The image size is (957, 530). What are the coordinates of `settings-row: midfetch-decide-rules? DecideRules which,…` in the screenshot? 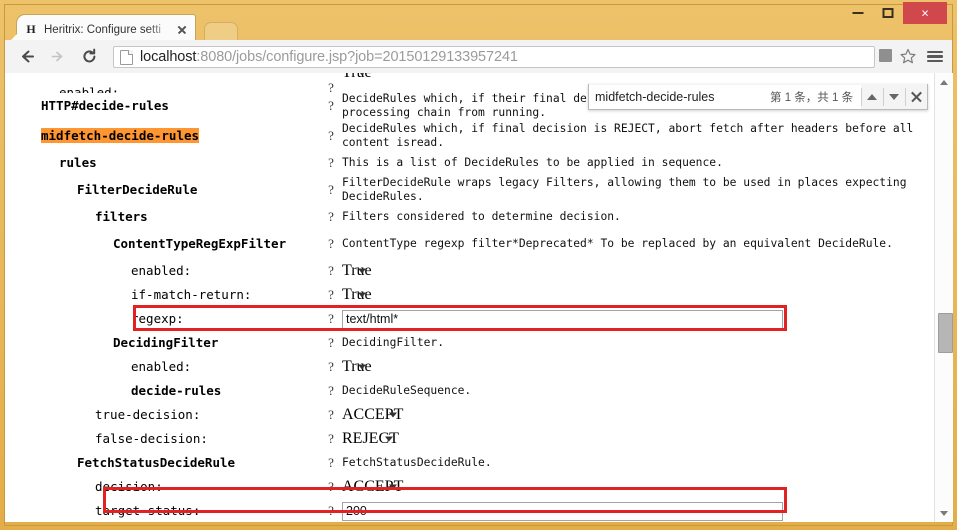 It's located at (471, 136).